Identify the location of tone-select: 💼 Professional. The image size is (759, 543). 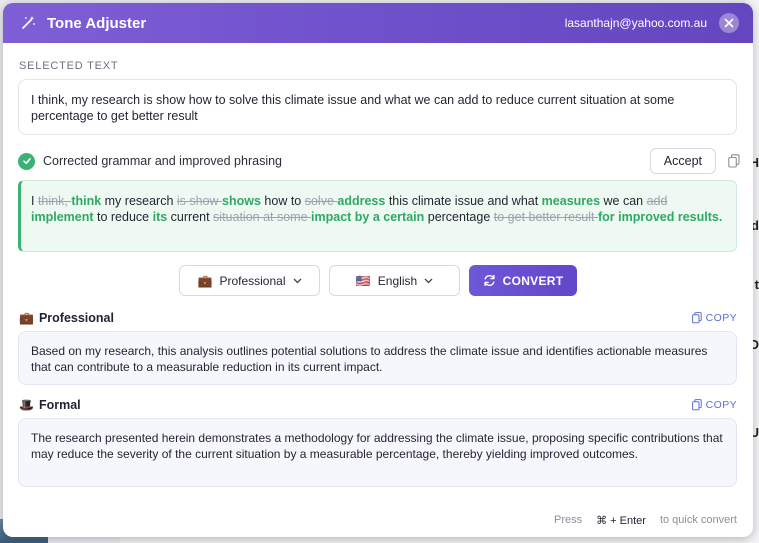
(249, 280).